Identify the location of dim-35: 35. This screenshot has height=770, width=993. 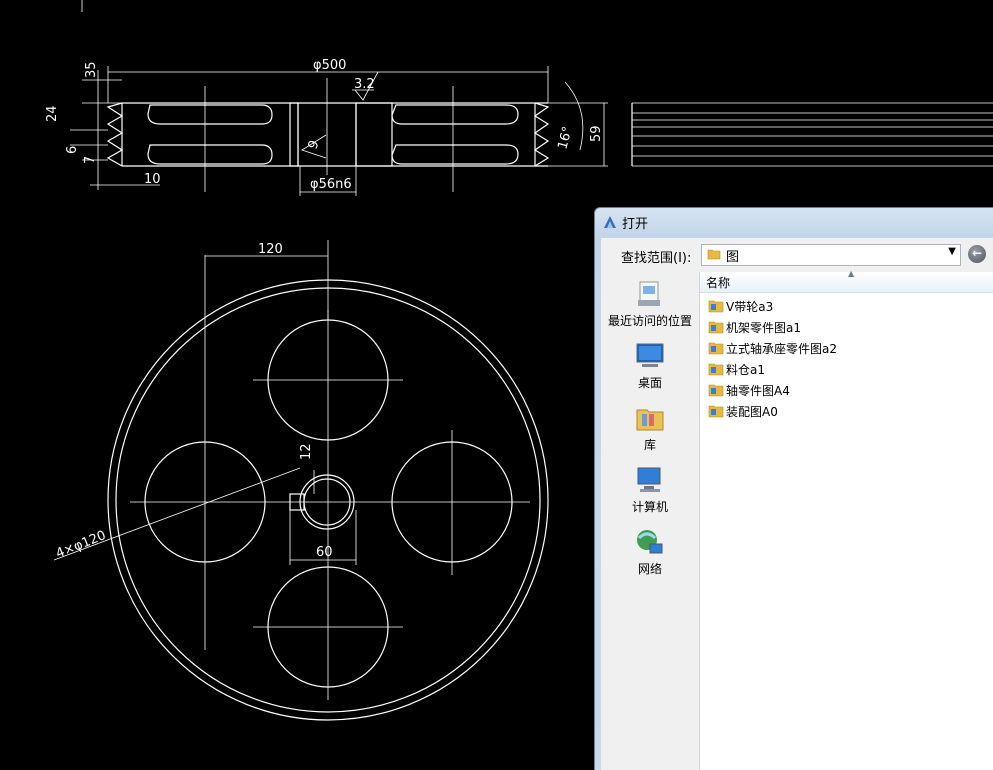
(91, 69).